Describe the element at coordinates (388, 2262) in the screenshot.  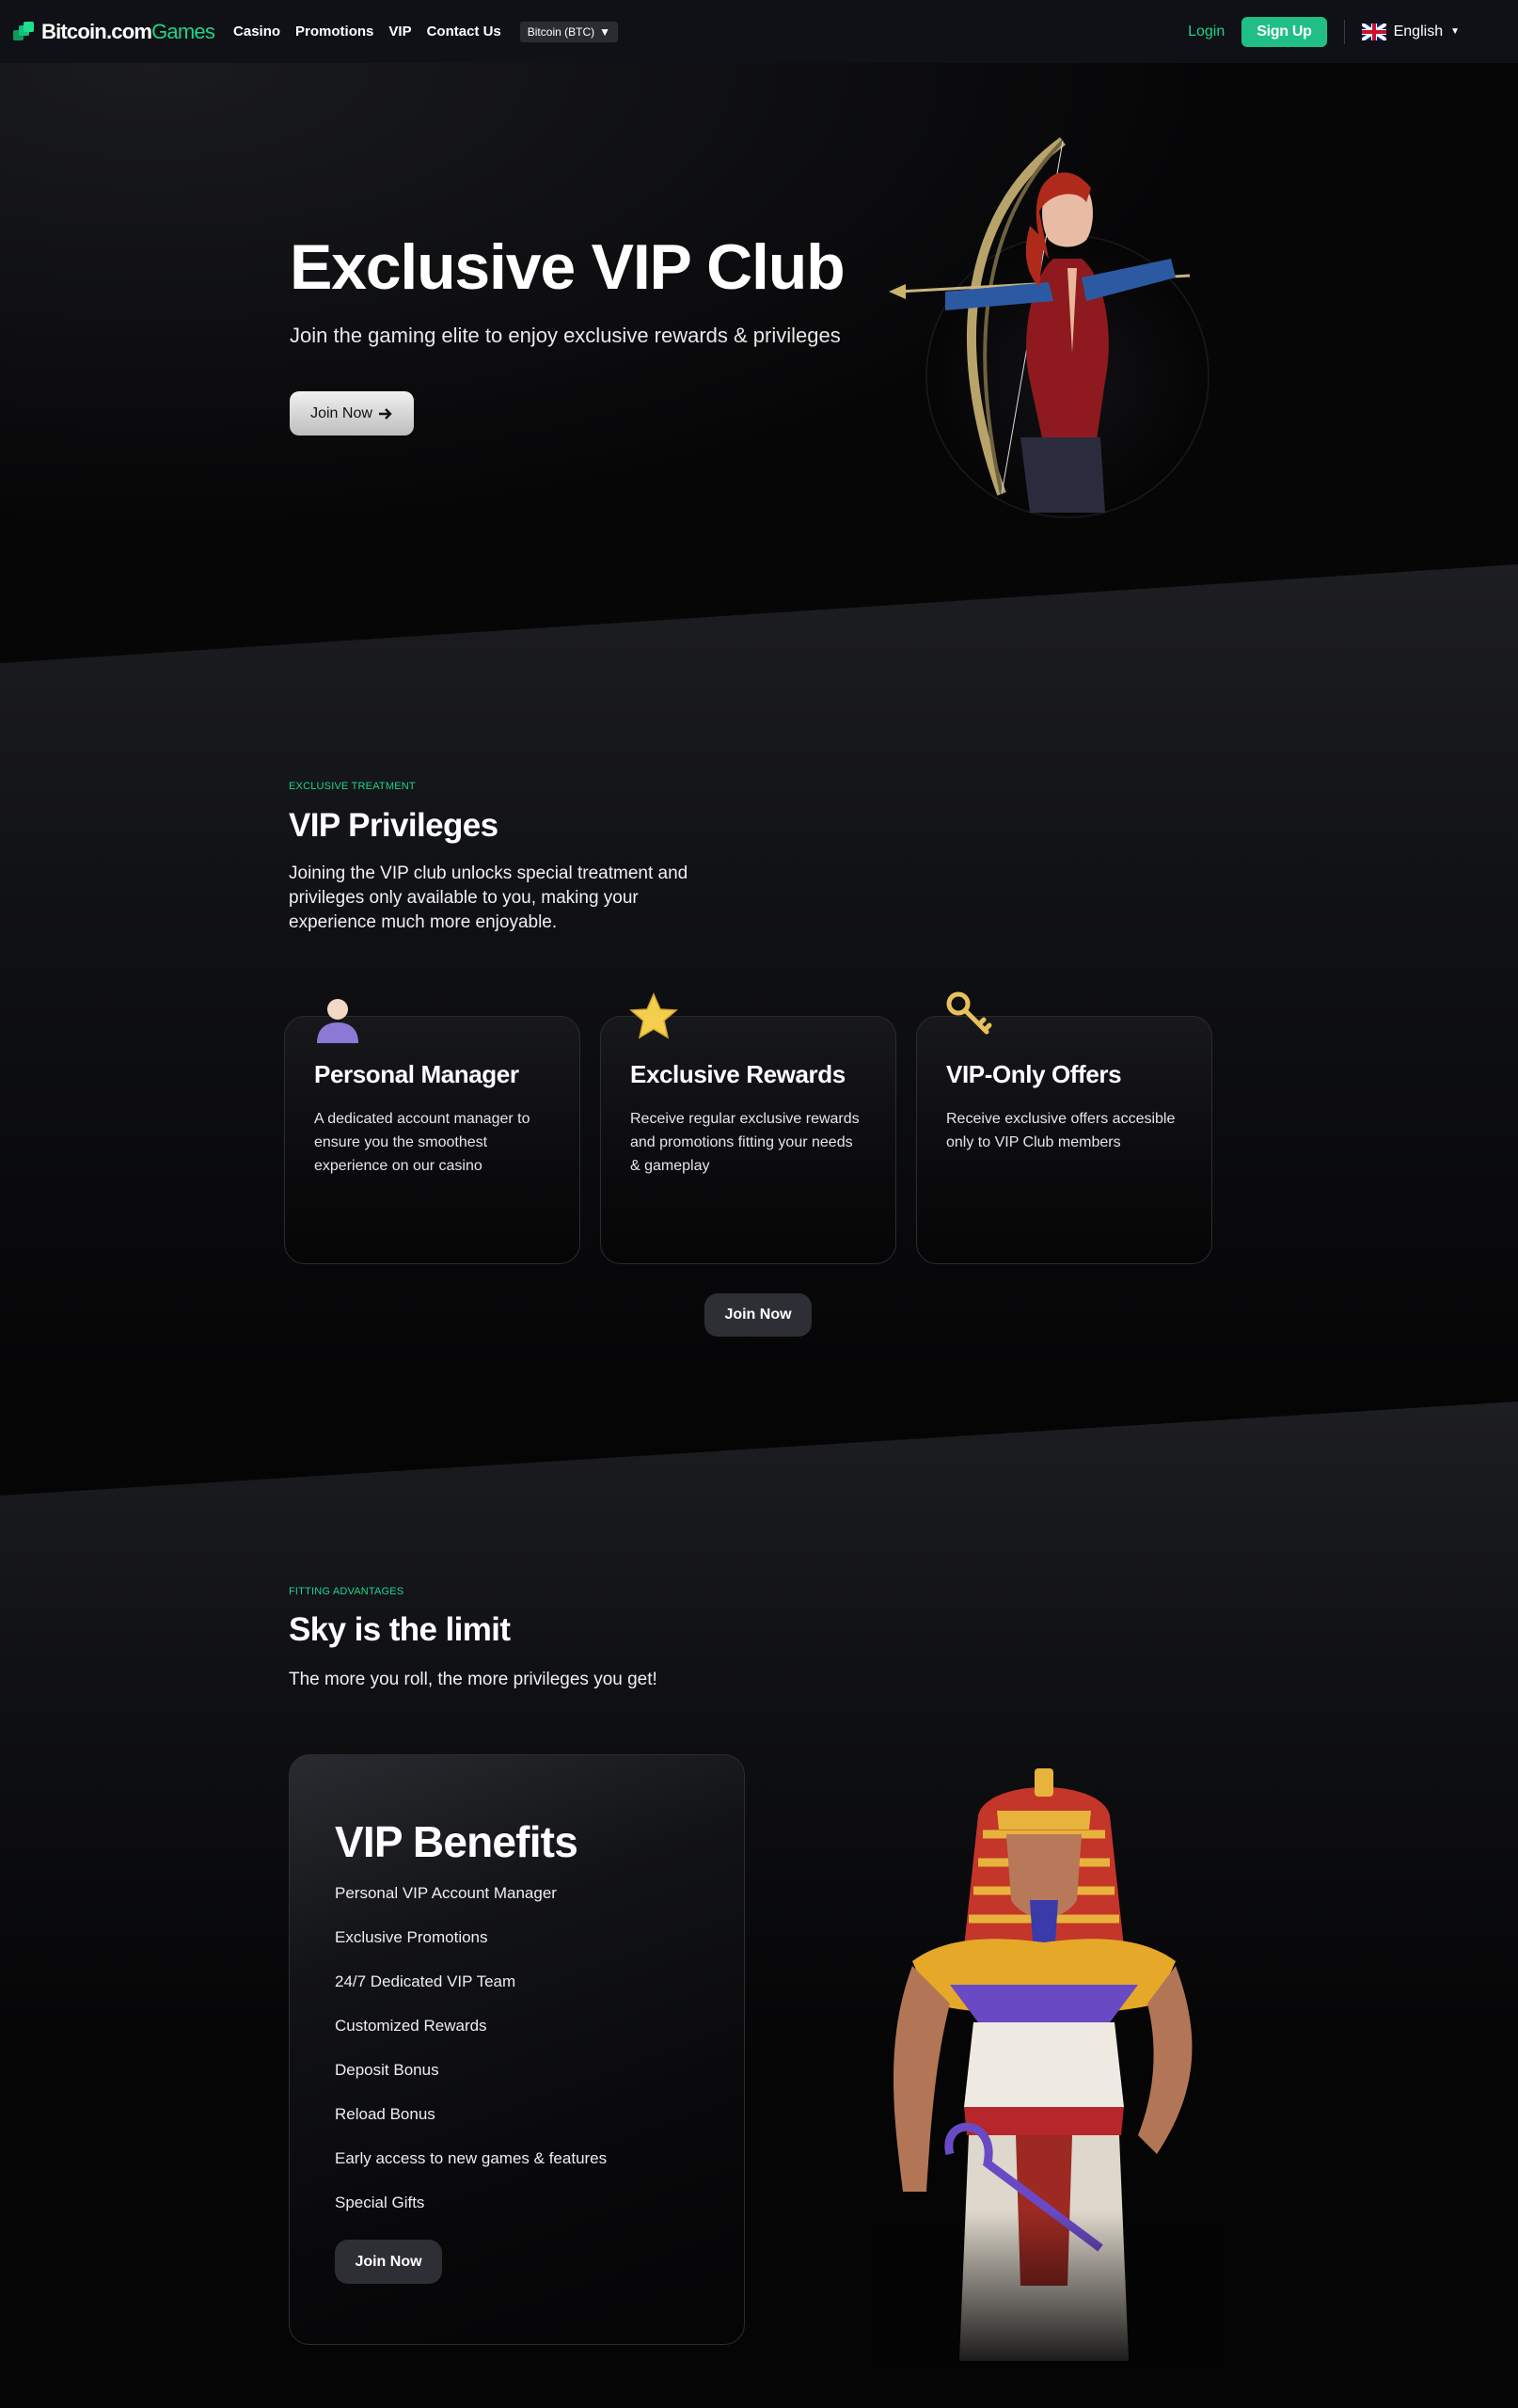
I see `benefits-join-now-button: Join Now` at that location.